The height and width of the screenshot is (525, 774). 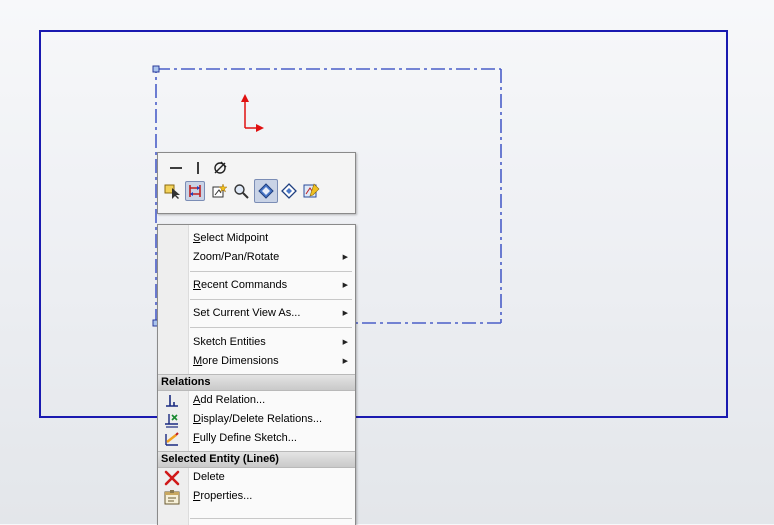 What do you see at coordinates (234, 238) in the screenshot?
I see `menu-item-label: elect Midpoint` at bounding box center [234, 238].